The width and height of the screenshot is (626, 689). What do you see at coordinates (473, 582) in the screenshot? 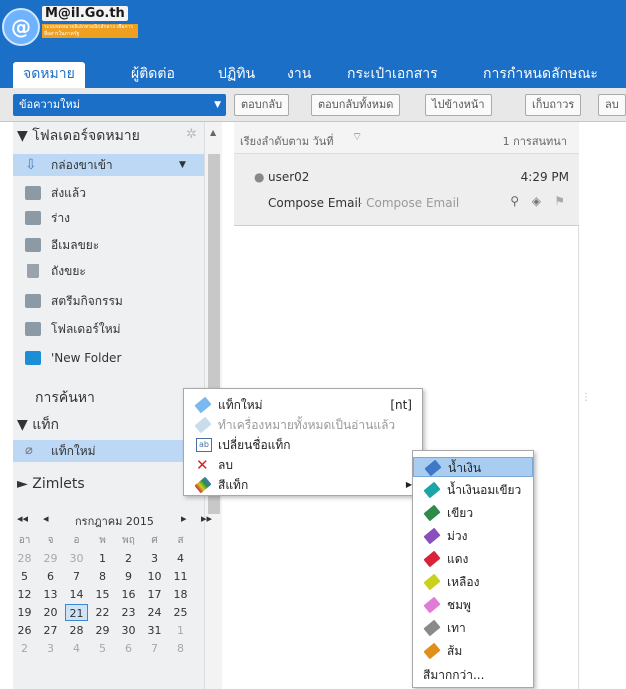
I see `color-option: เหลือง` at bounding box center [473, 582].